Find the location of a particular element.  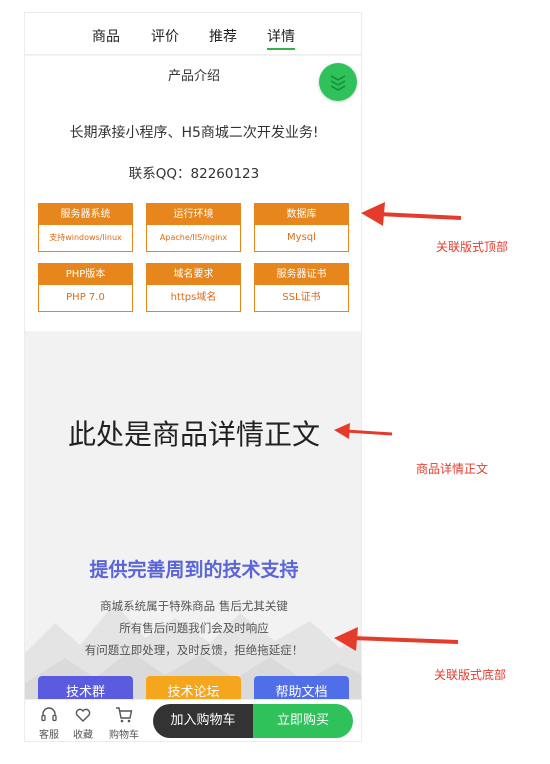

support-line-2: 所有售后问题我们会及时响应 is located at coordinates (194, 628).